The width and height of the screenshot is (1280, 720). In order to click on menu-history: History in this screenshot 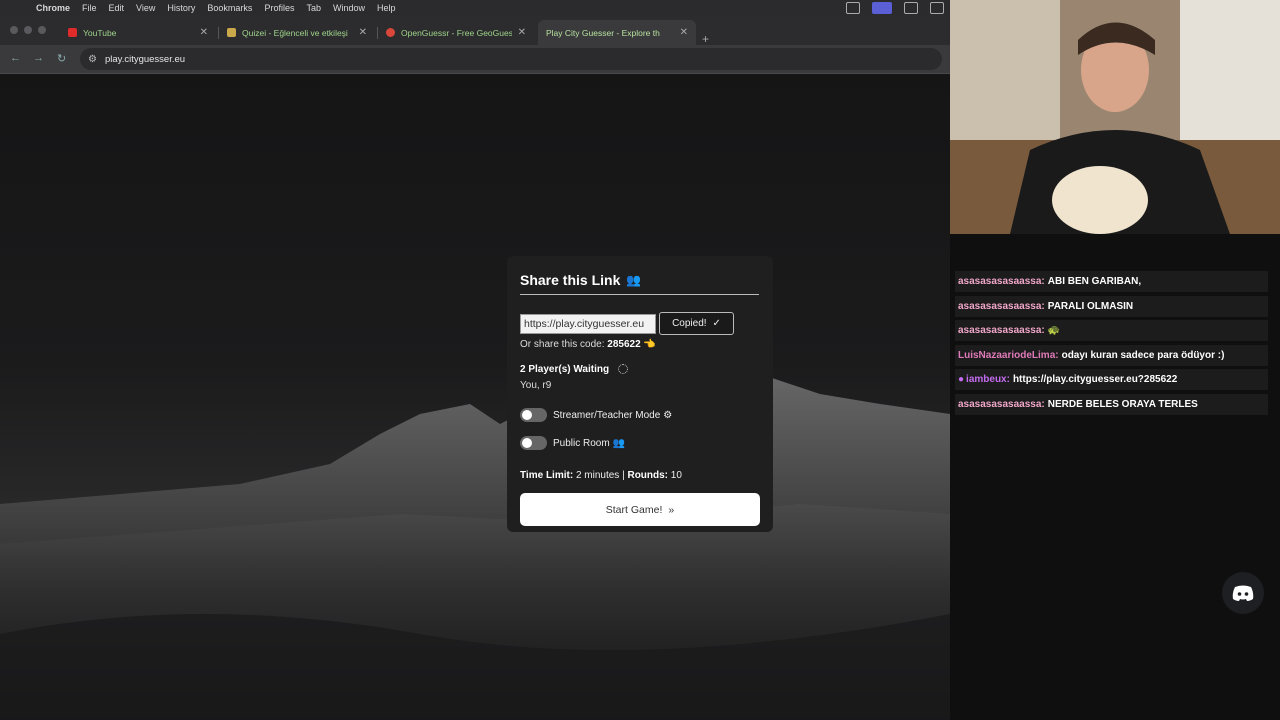, I will do `click(181, 8)`.